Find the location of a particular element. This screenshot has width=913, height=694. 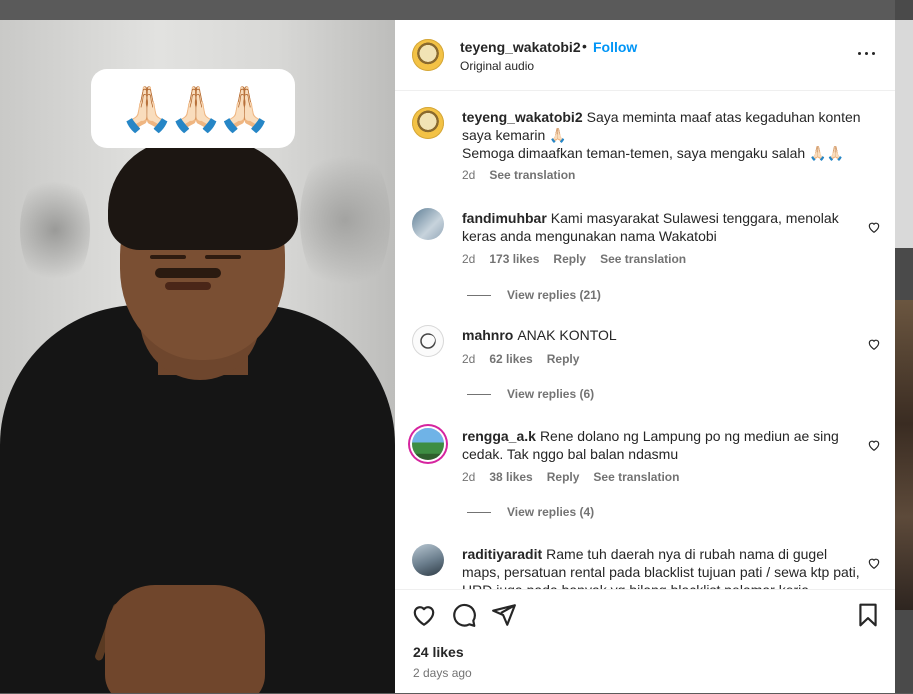

likes-count: 24 likes is located at coordinates (438, 652).